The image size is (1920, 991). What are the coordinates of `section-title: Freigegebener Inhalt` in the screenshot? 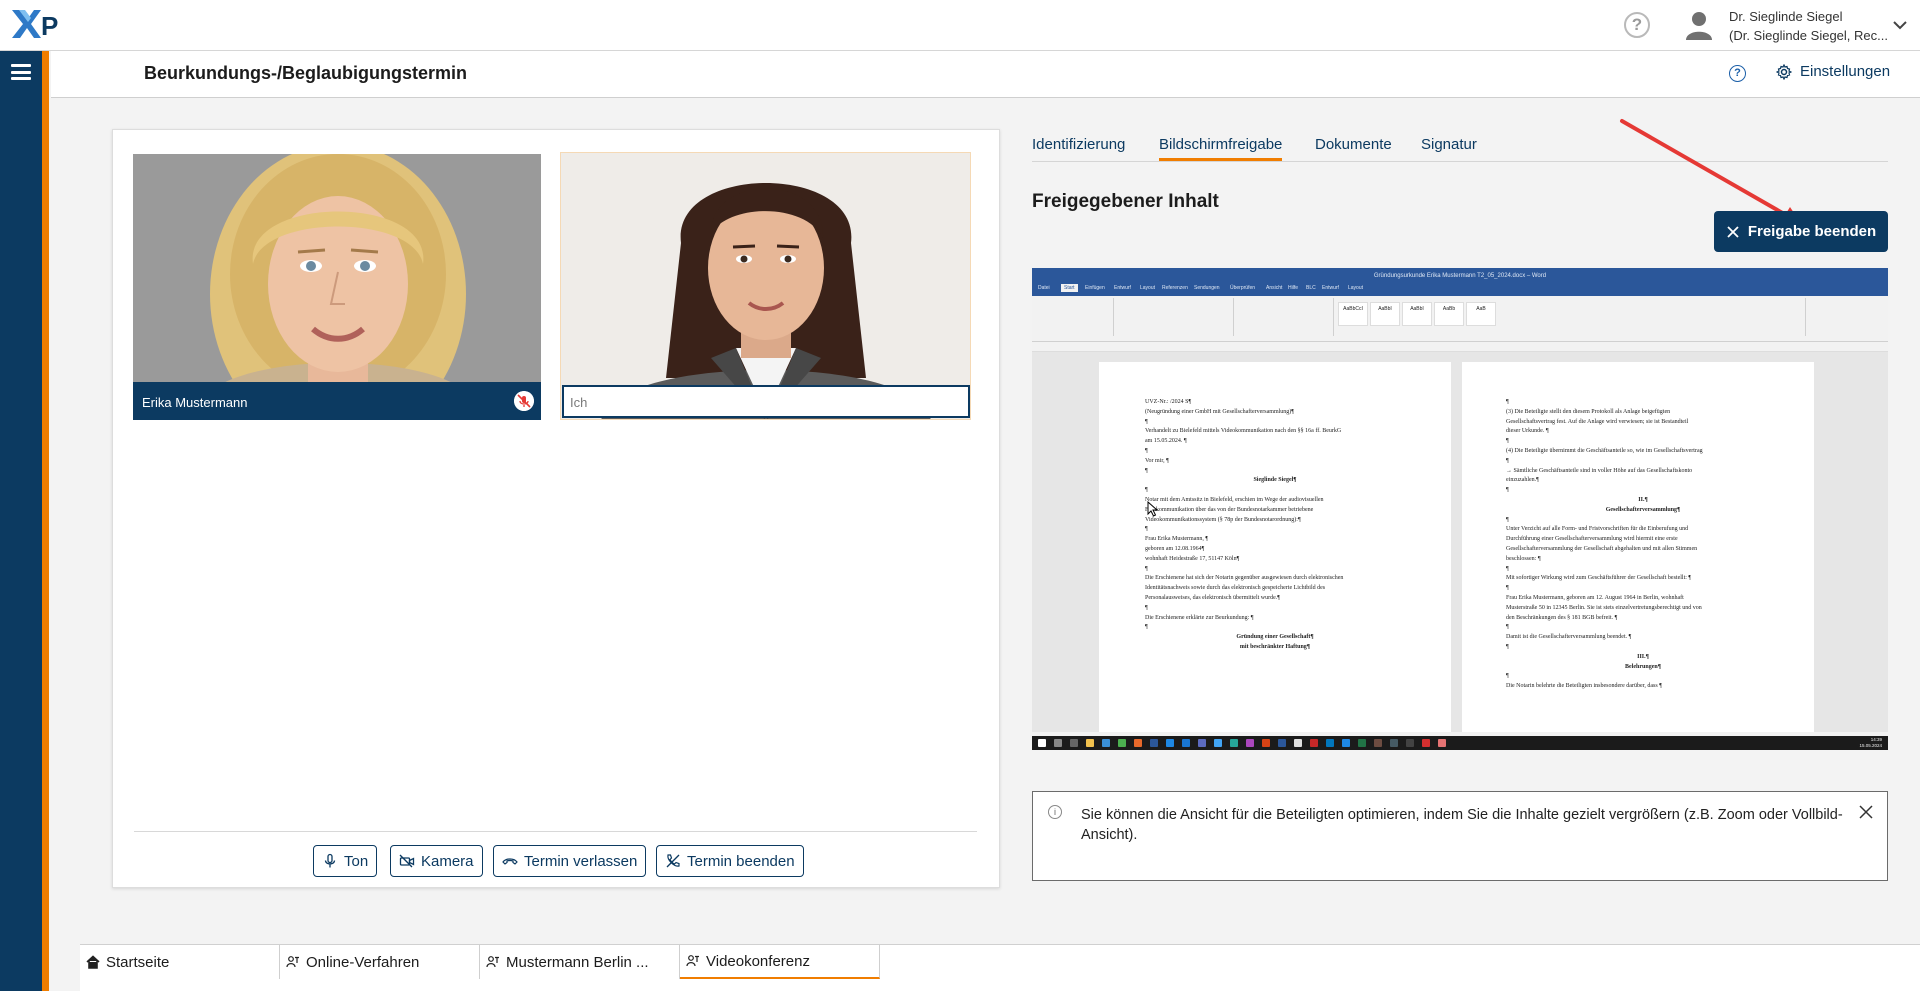 It's located at (1125, 201).